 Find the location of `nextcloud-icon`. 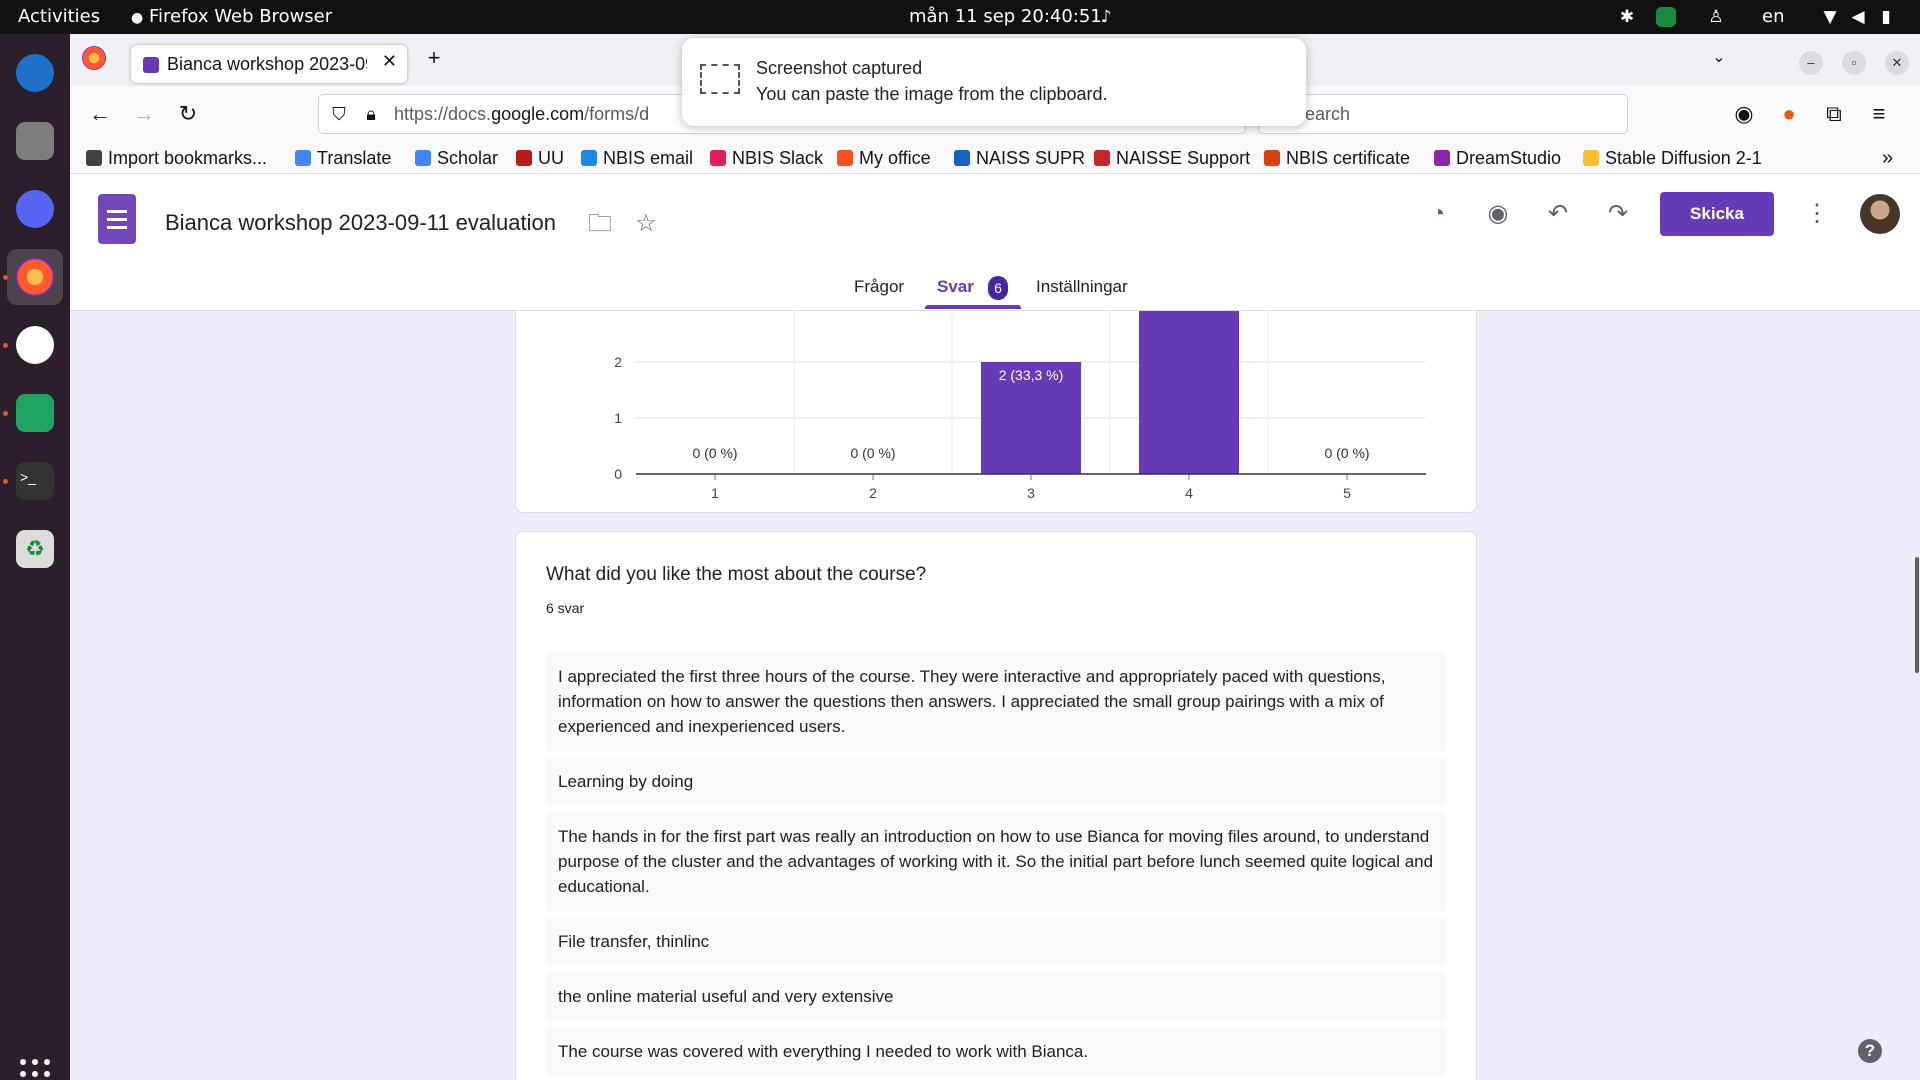

nextcloud-icon is located at coordinates (35, 413).